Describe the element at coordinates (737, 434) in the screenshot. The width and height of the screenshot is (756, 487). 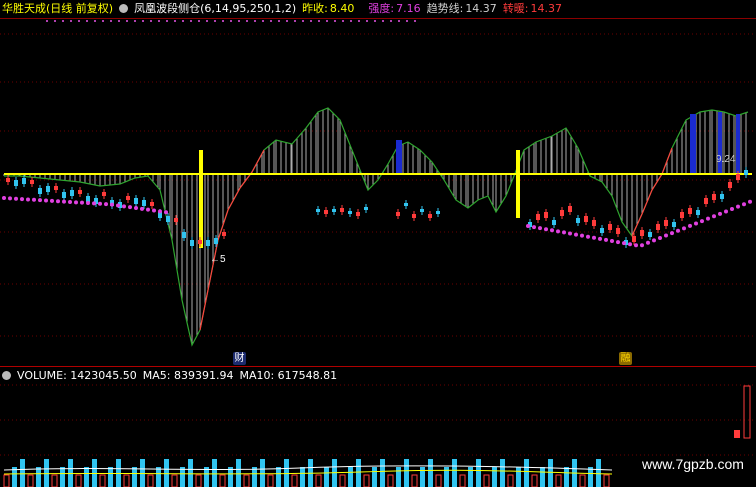
I see `volume-bar-prev` at that location.